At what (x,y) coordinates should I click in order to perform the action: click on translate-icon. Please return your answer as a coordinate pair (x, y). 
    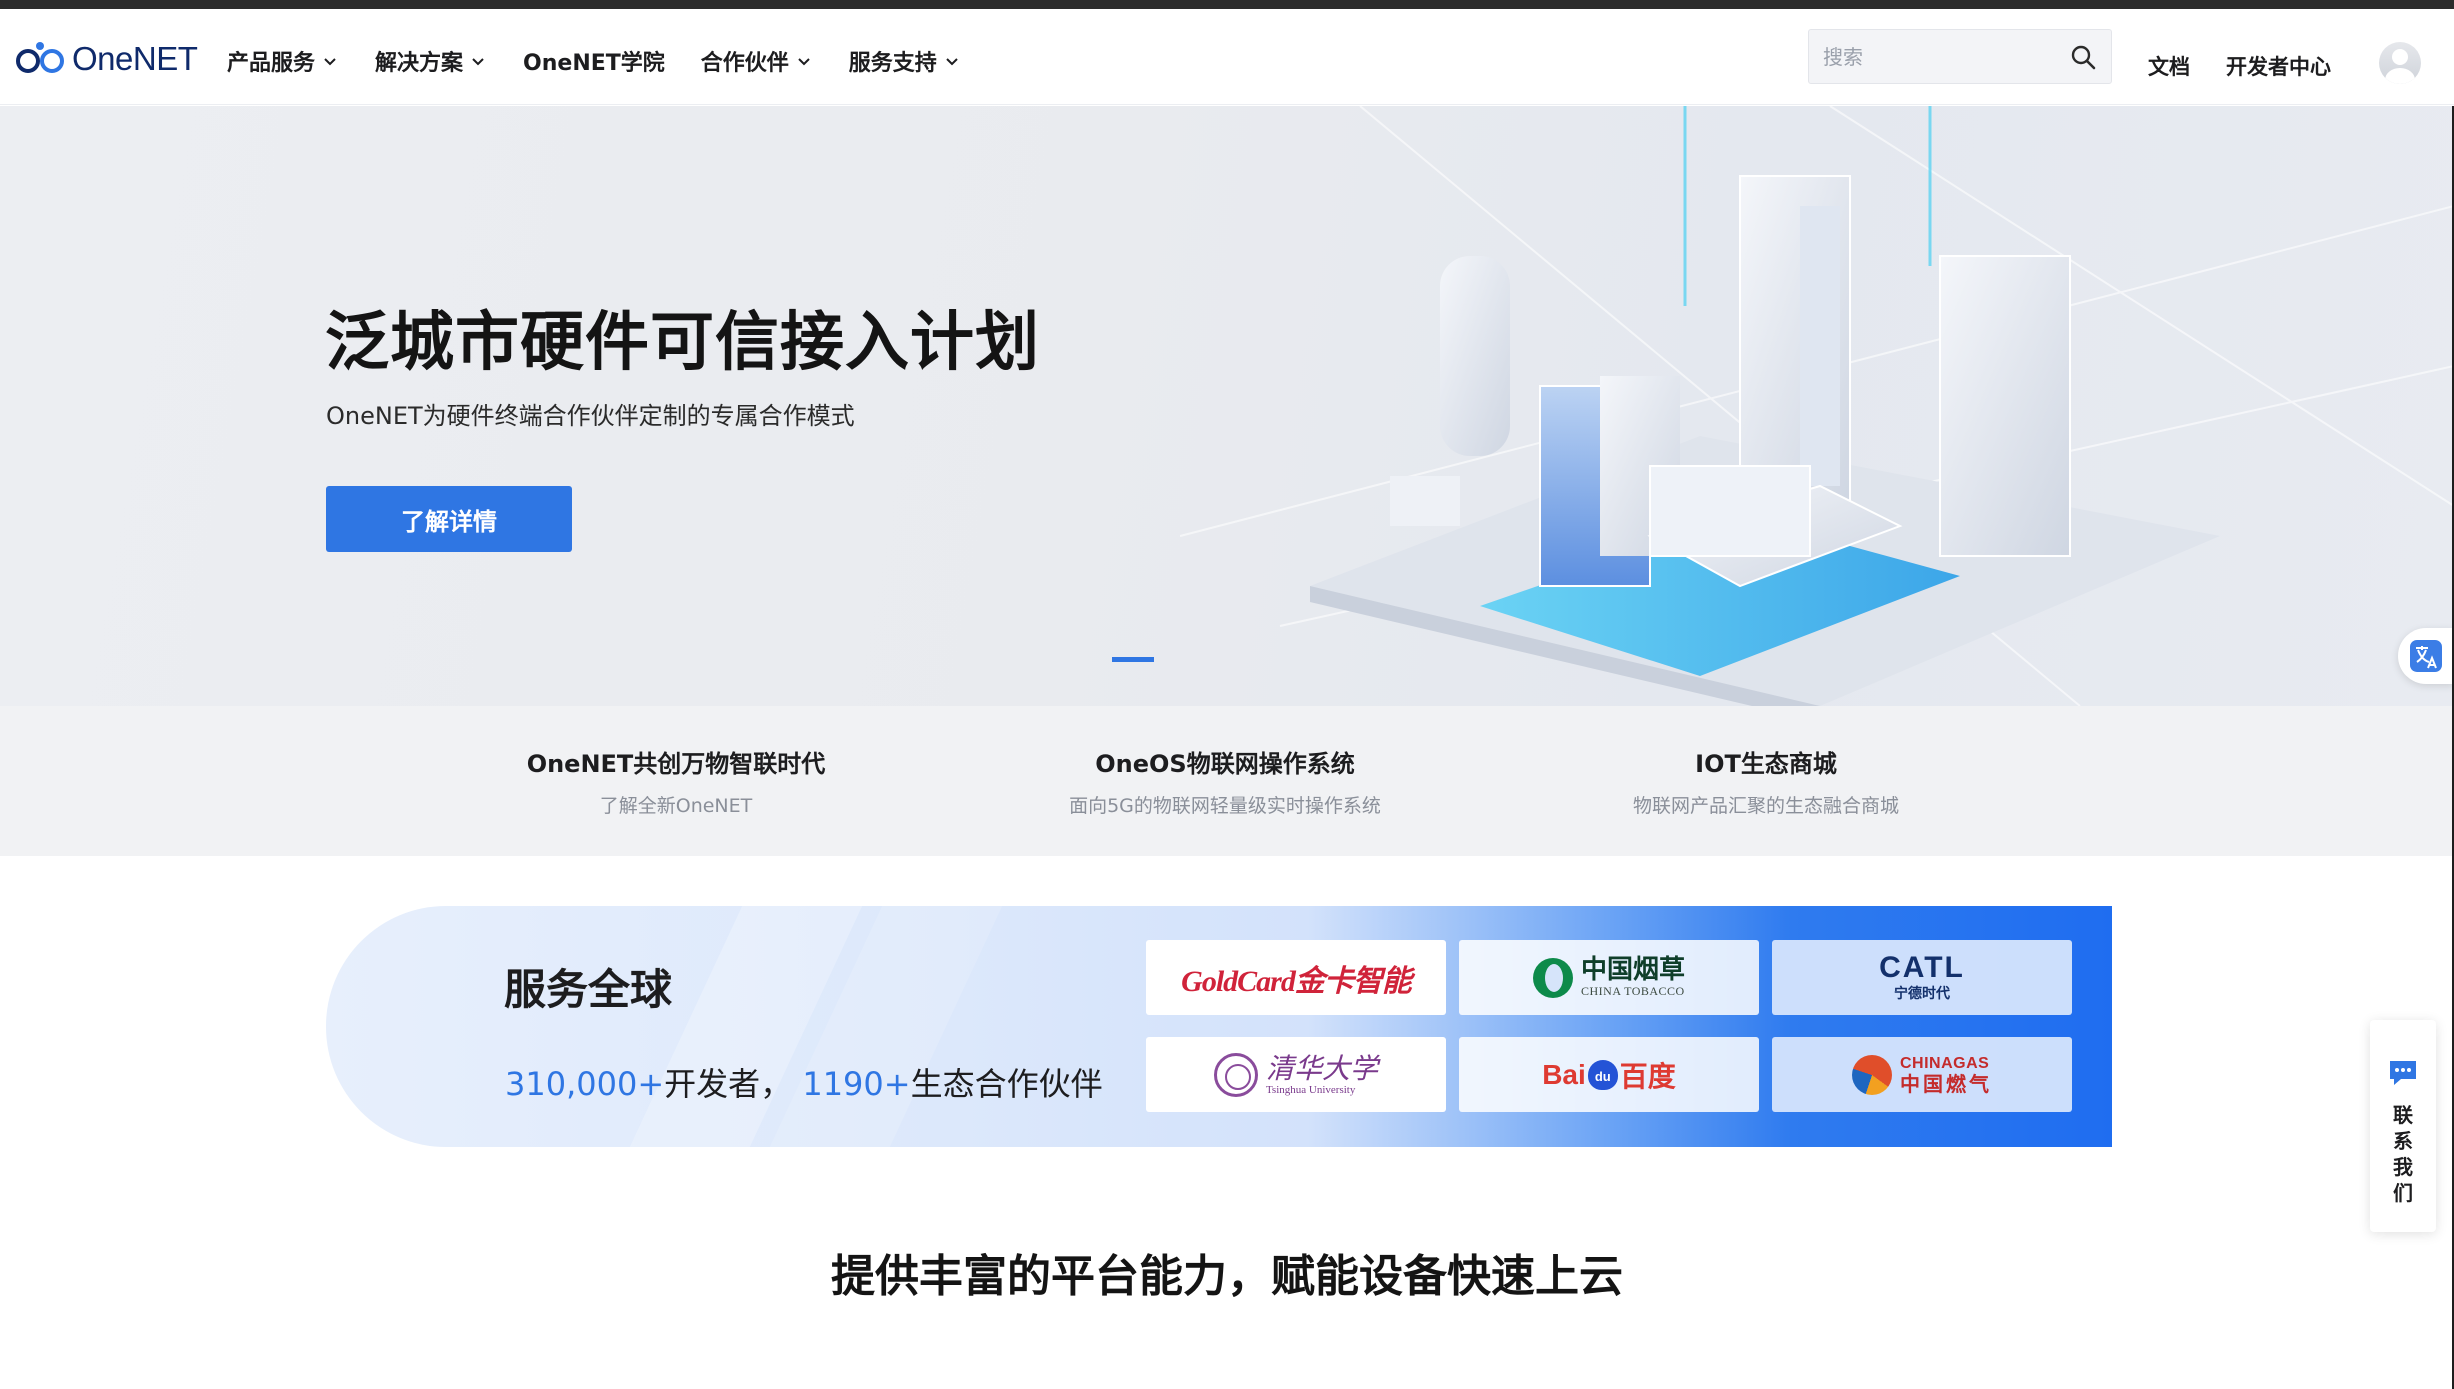
    Looking at the image, I should click on (2426, 656).